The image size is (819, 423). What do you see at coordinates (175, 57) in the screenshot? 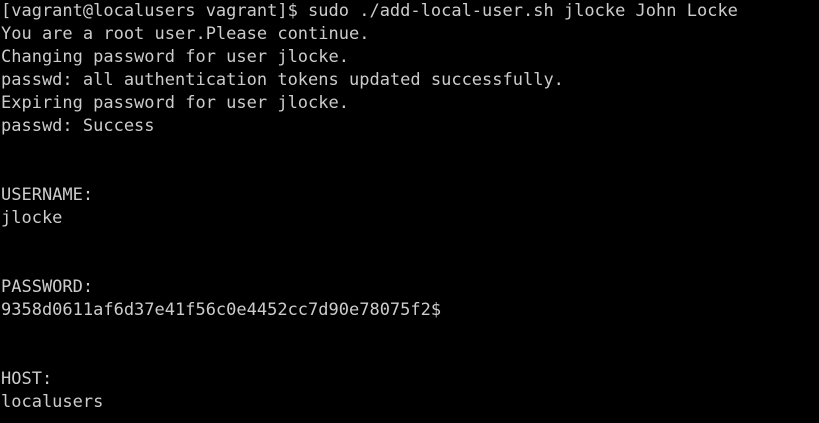
I see `output-line: Changing password for user jlocke.` at bounding box center [175, 57].